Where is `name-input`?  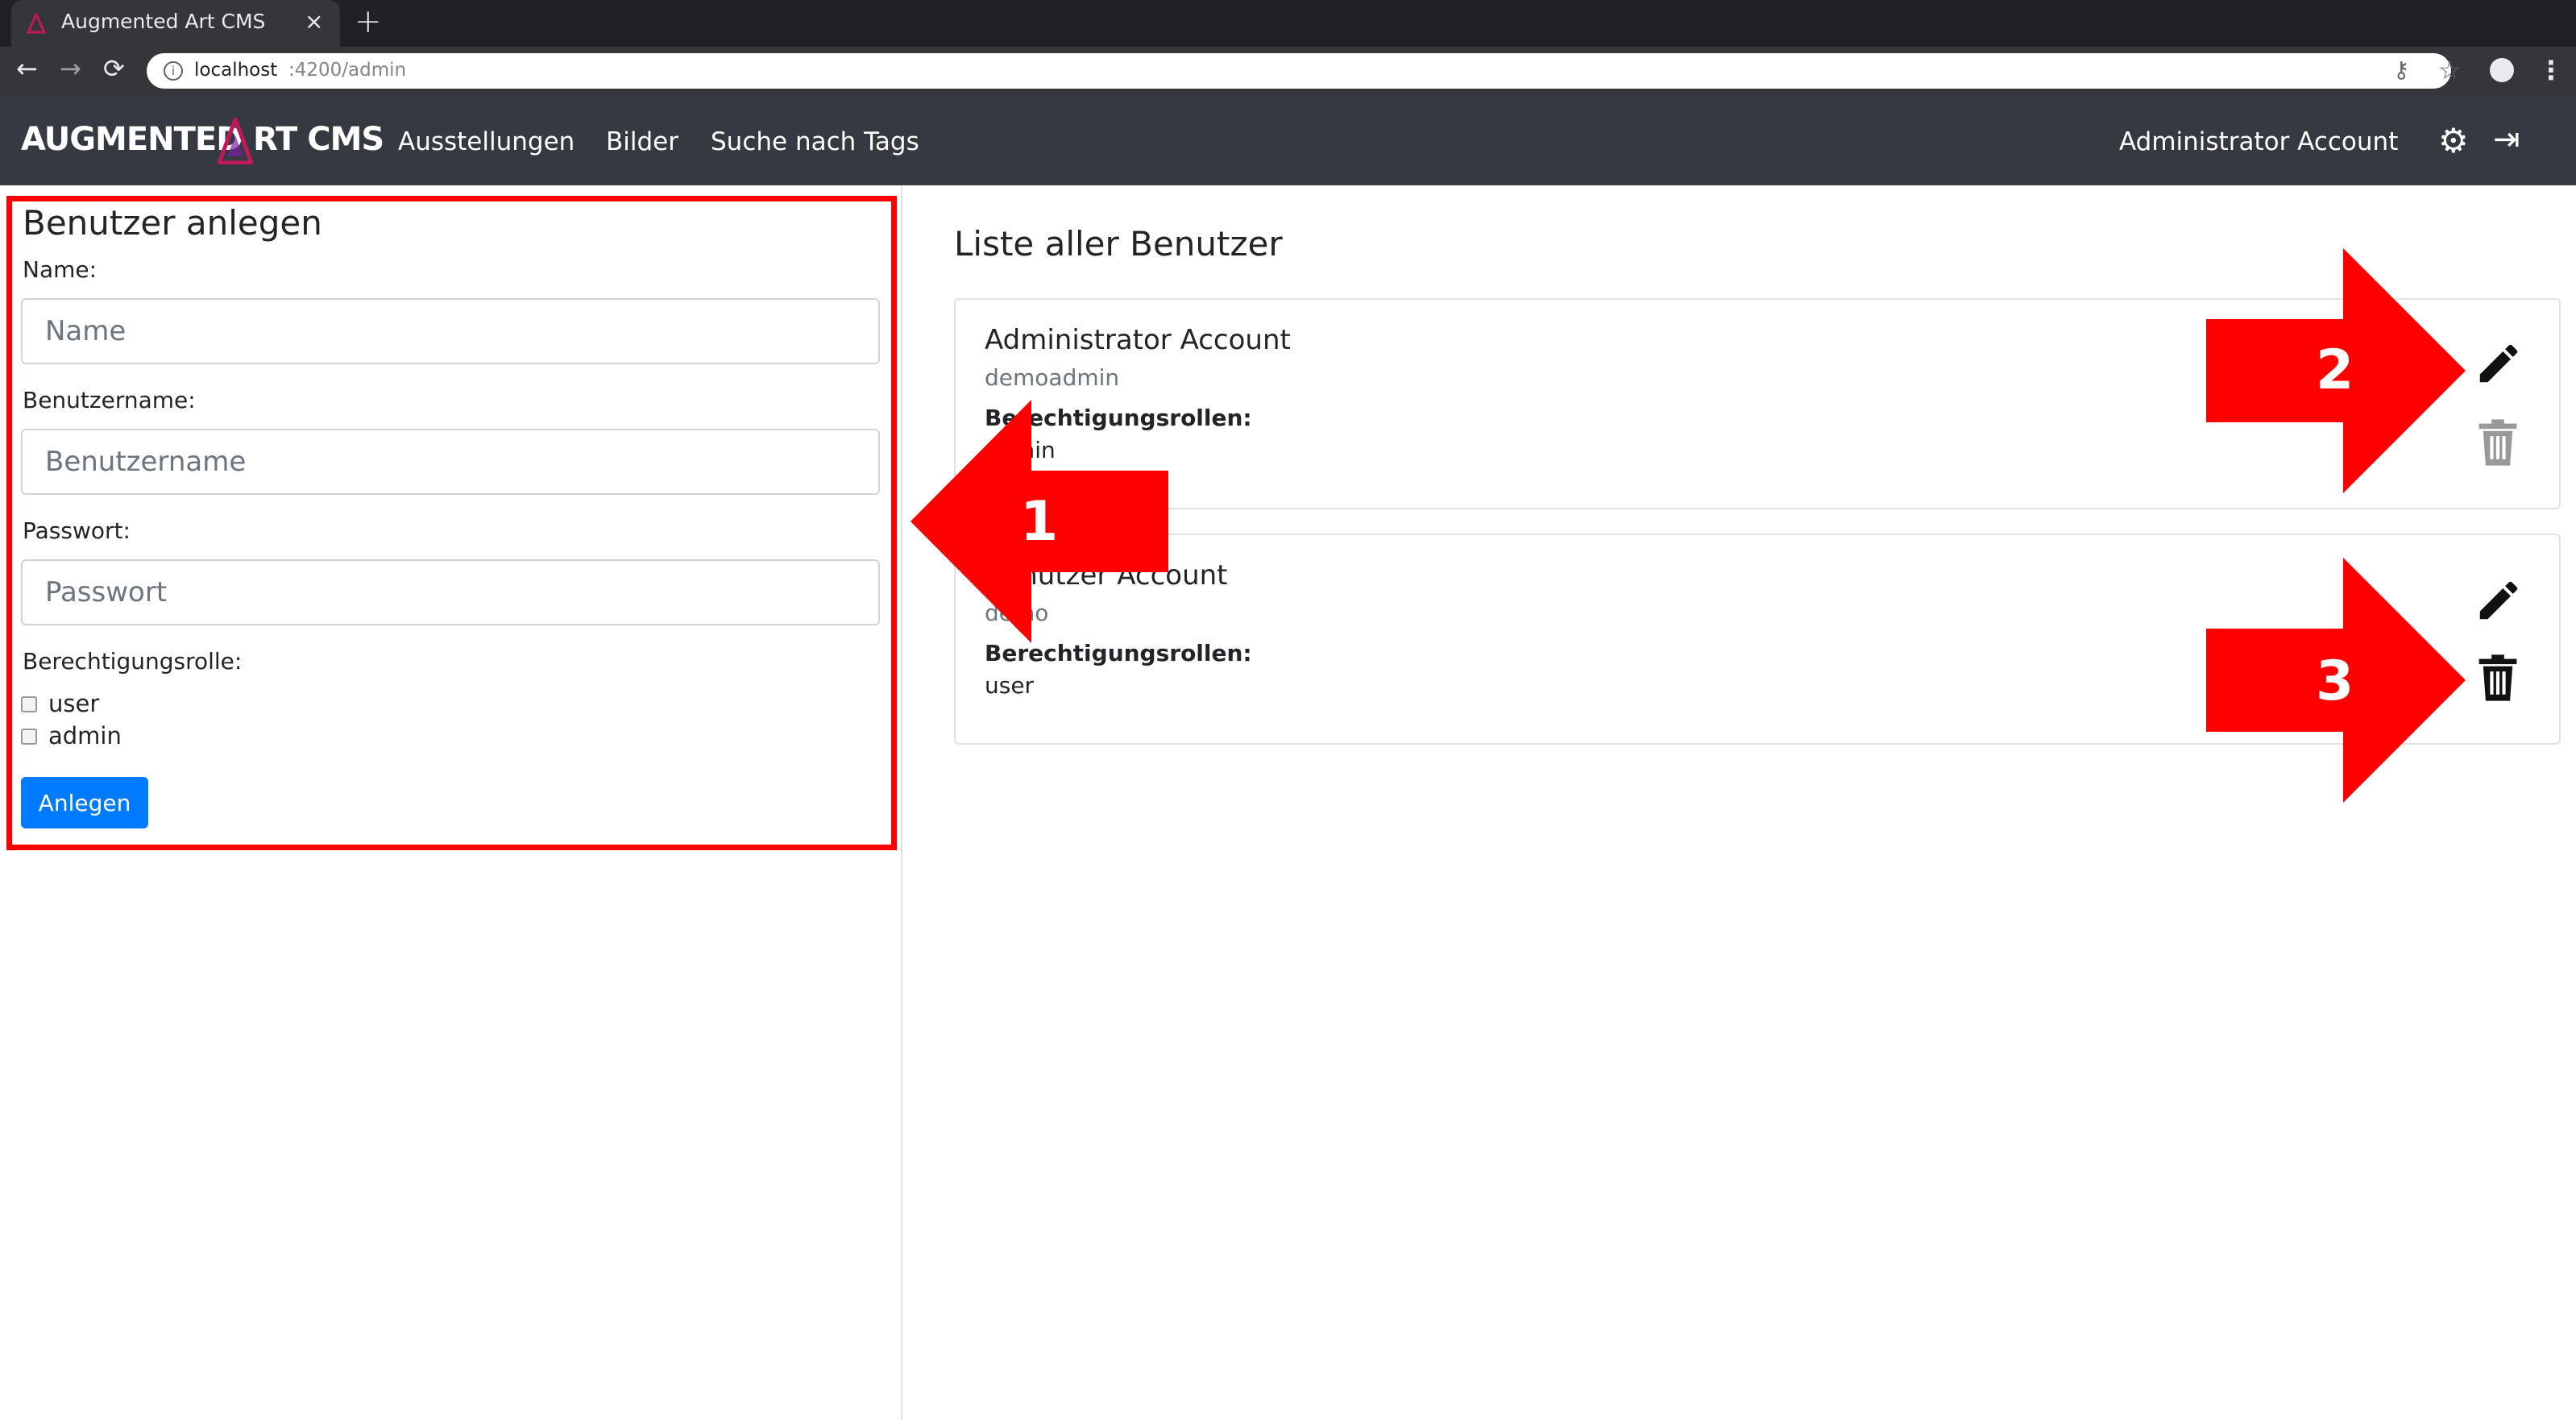
name-input is located at coordinates (450, 331).